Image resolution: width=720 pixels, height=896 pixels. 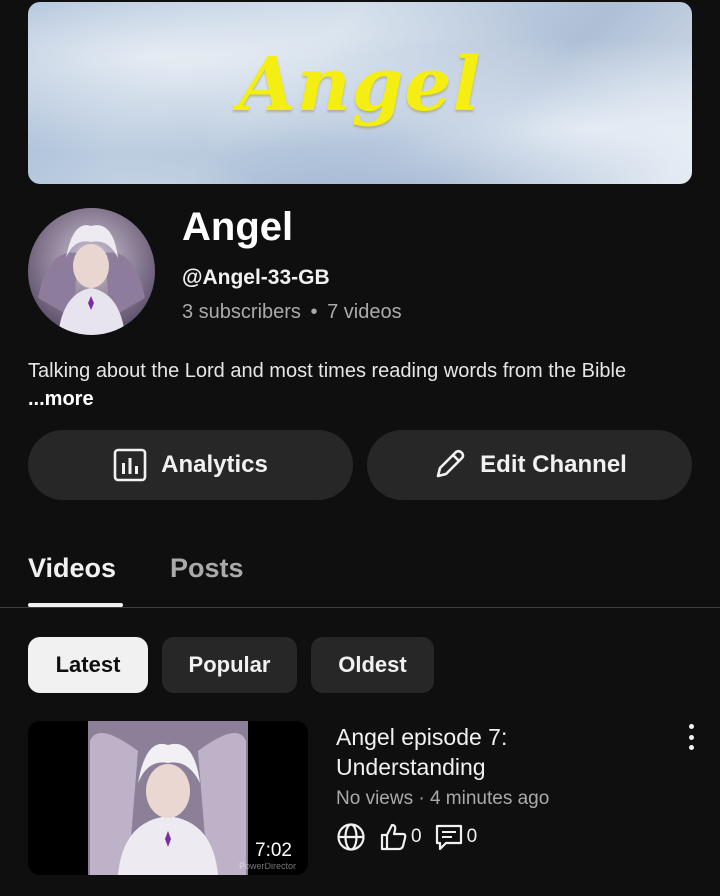 I want to click on more-link: ...more, so click(x=61, y=399).